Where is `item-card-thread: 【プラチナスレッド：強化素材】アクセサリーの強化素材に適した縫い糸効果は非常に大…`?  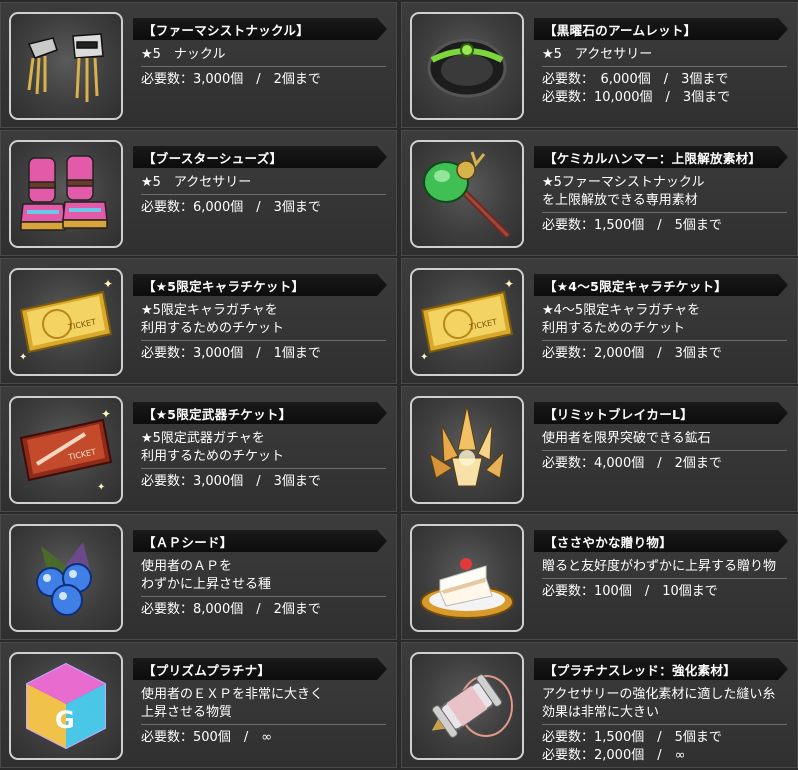
item-card-thread: 【プラチナスレッド：強化素材】アクセサリーの強化素材に適した縫い糸効果は非常に大… is located at coordinates (599, 705).